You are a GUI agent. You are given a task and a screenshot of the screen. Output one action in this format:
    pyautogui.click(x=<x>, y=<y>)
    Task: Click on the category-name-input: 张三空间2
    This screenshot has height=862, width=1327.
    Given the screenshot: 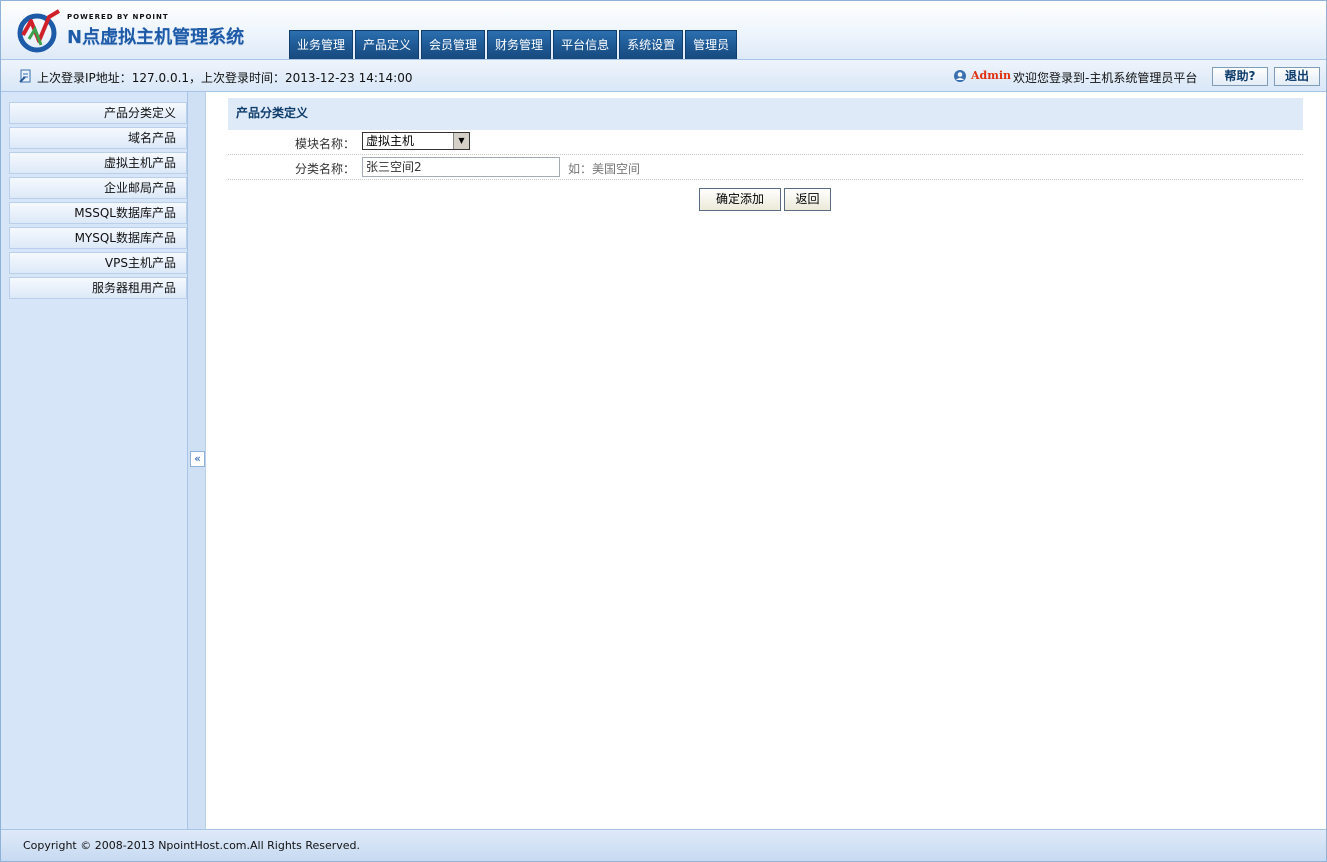 What is the action you would take?
    pyautogui.click(x=461, y=167)
    